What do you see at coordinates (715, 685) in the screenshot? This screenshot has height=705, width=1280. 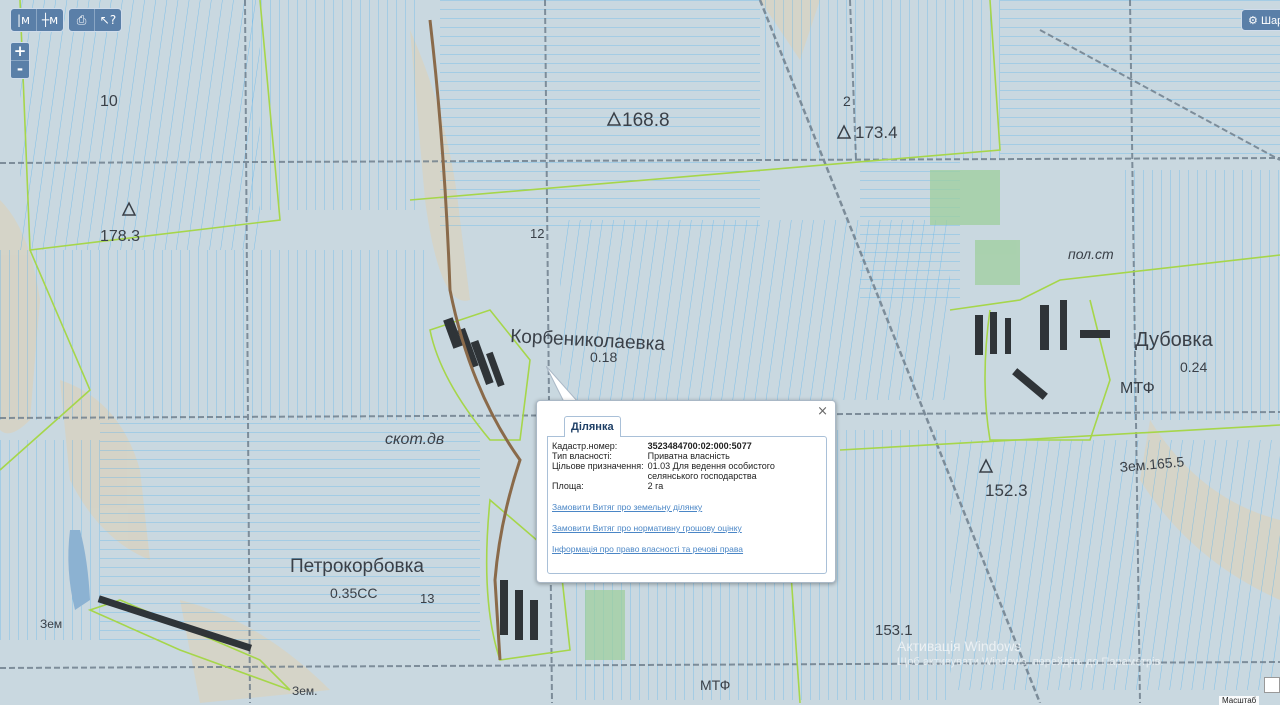 I see `mtf-label-2: МТФ` at bounding box center [715, 685].